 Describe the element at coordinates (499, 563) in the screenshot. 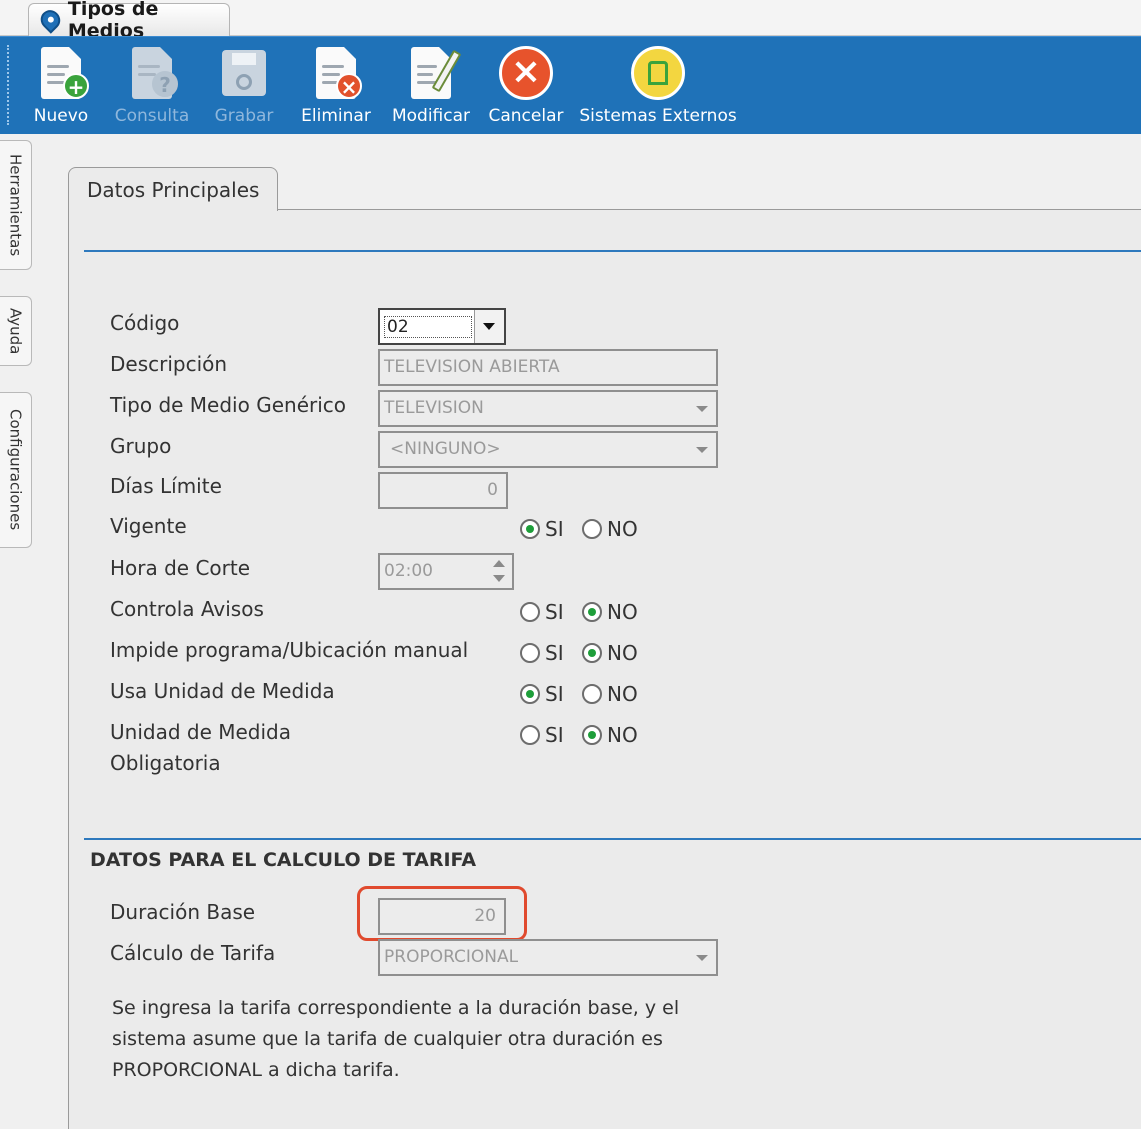

I see `spin-up-icon` at that location.